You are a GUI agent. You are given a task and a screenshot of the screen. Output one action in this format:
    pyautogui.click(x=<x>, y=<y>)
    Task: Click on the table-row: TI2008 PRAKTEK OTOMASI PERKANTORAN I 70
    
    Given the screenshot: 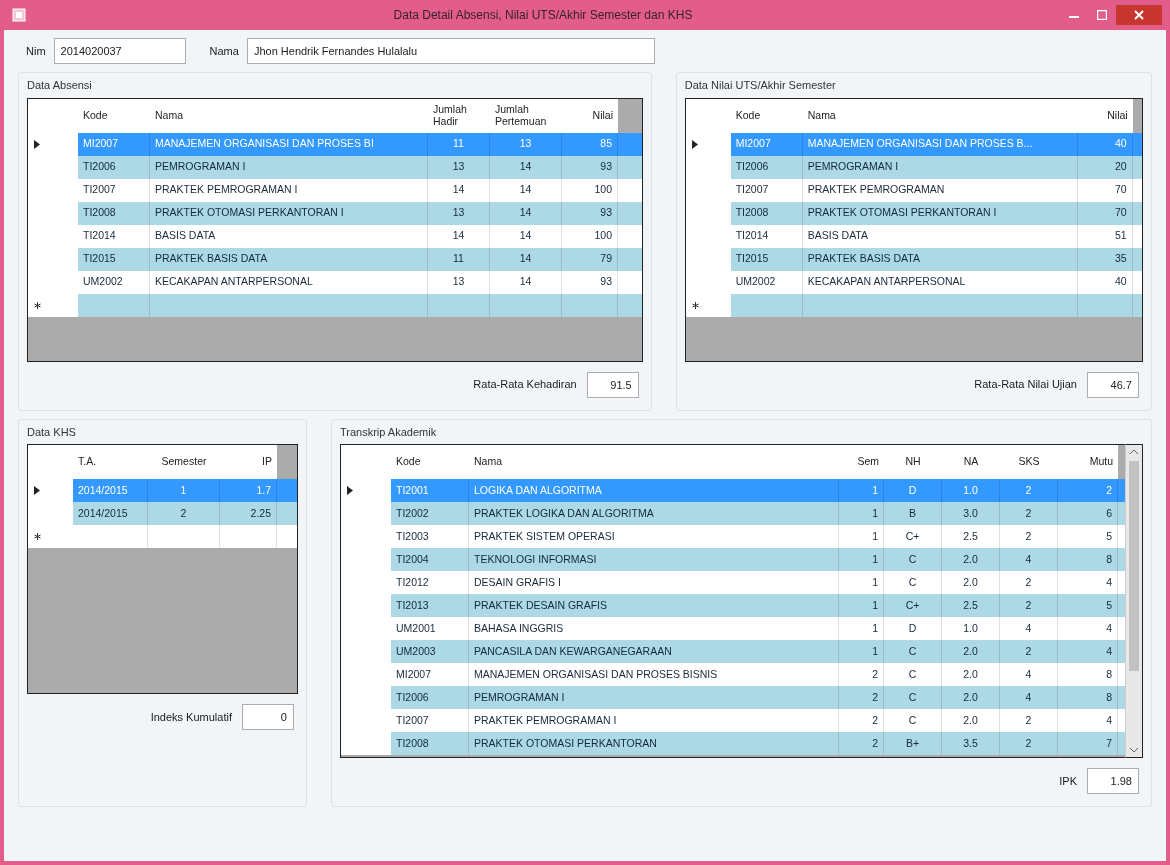 What is the action you would take?
    pyautogui.click(x=913, y=213)
    